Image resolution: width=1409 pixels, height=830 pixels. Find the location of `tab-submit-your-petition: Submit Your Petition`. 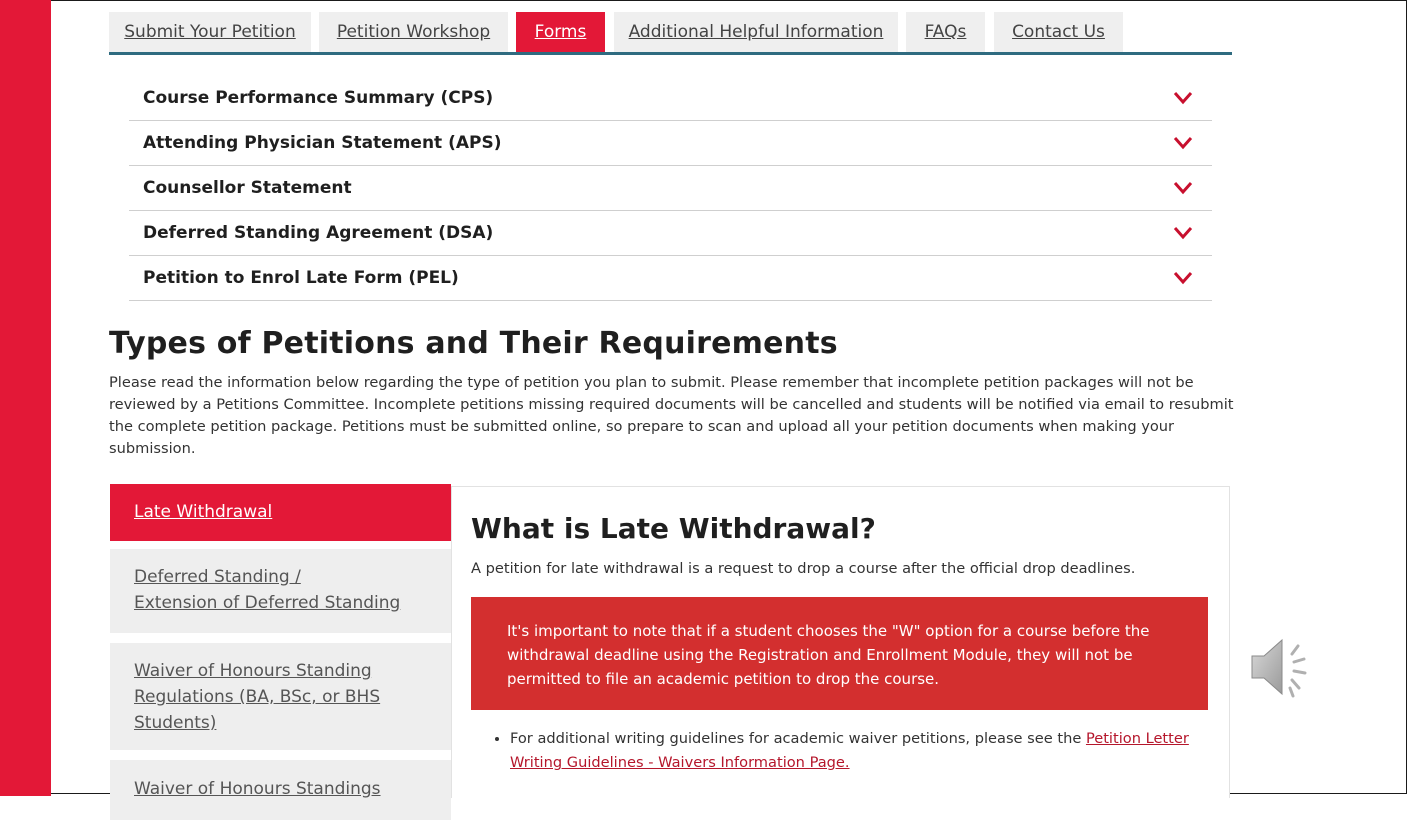

tab-submit-your-petition: Submit Your Petition is located at coordinates (210, 32).